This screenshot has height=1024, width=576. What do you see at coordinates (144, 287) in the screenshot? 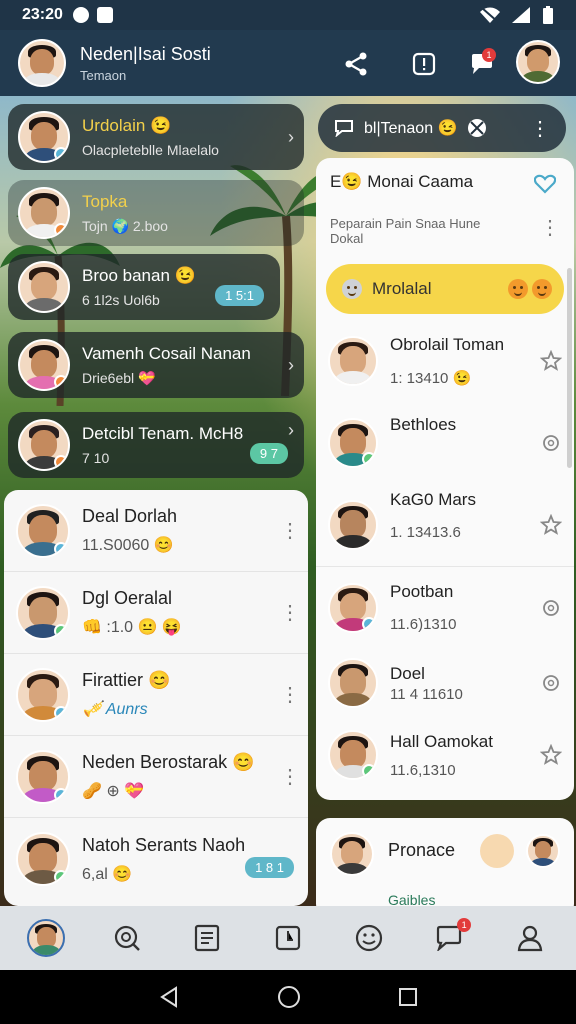
I see `story-item: Broo banan 😉 6 1l2s Uol6b 1 5:1` at bounding box center [144, 287].